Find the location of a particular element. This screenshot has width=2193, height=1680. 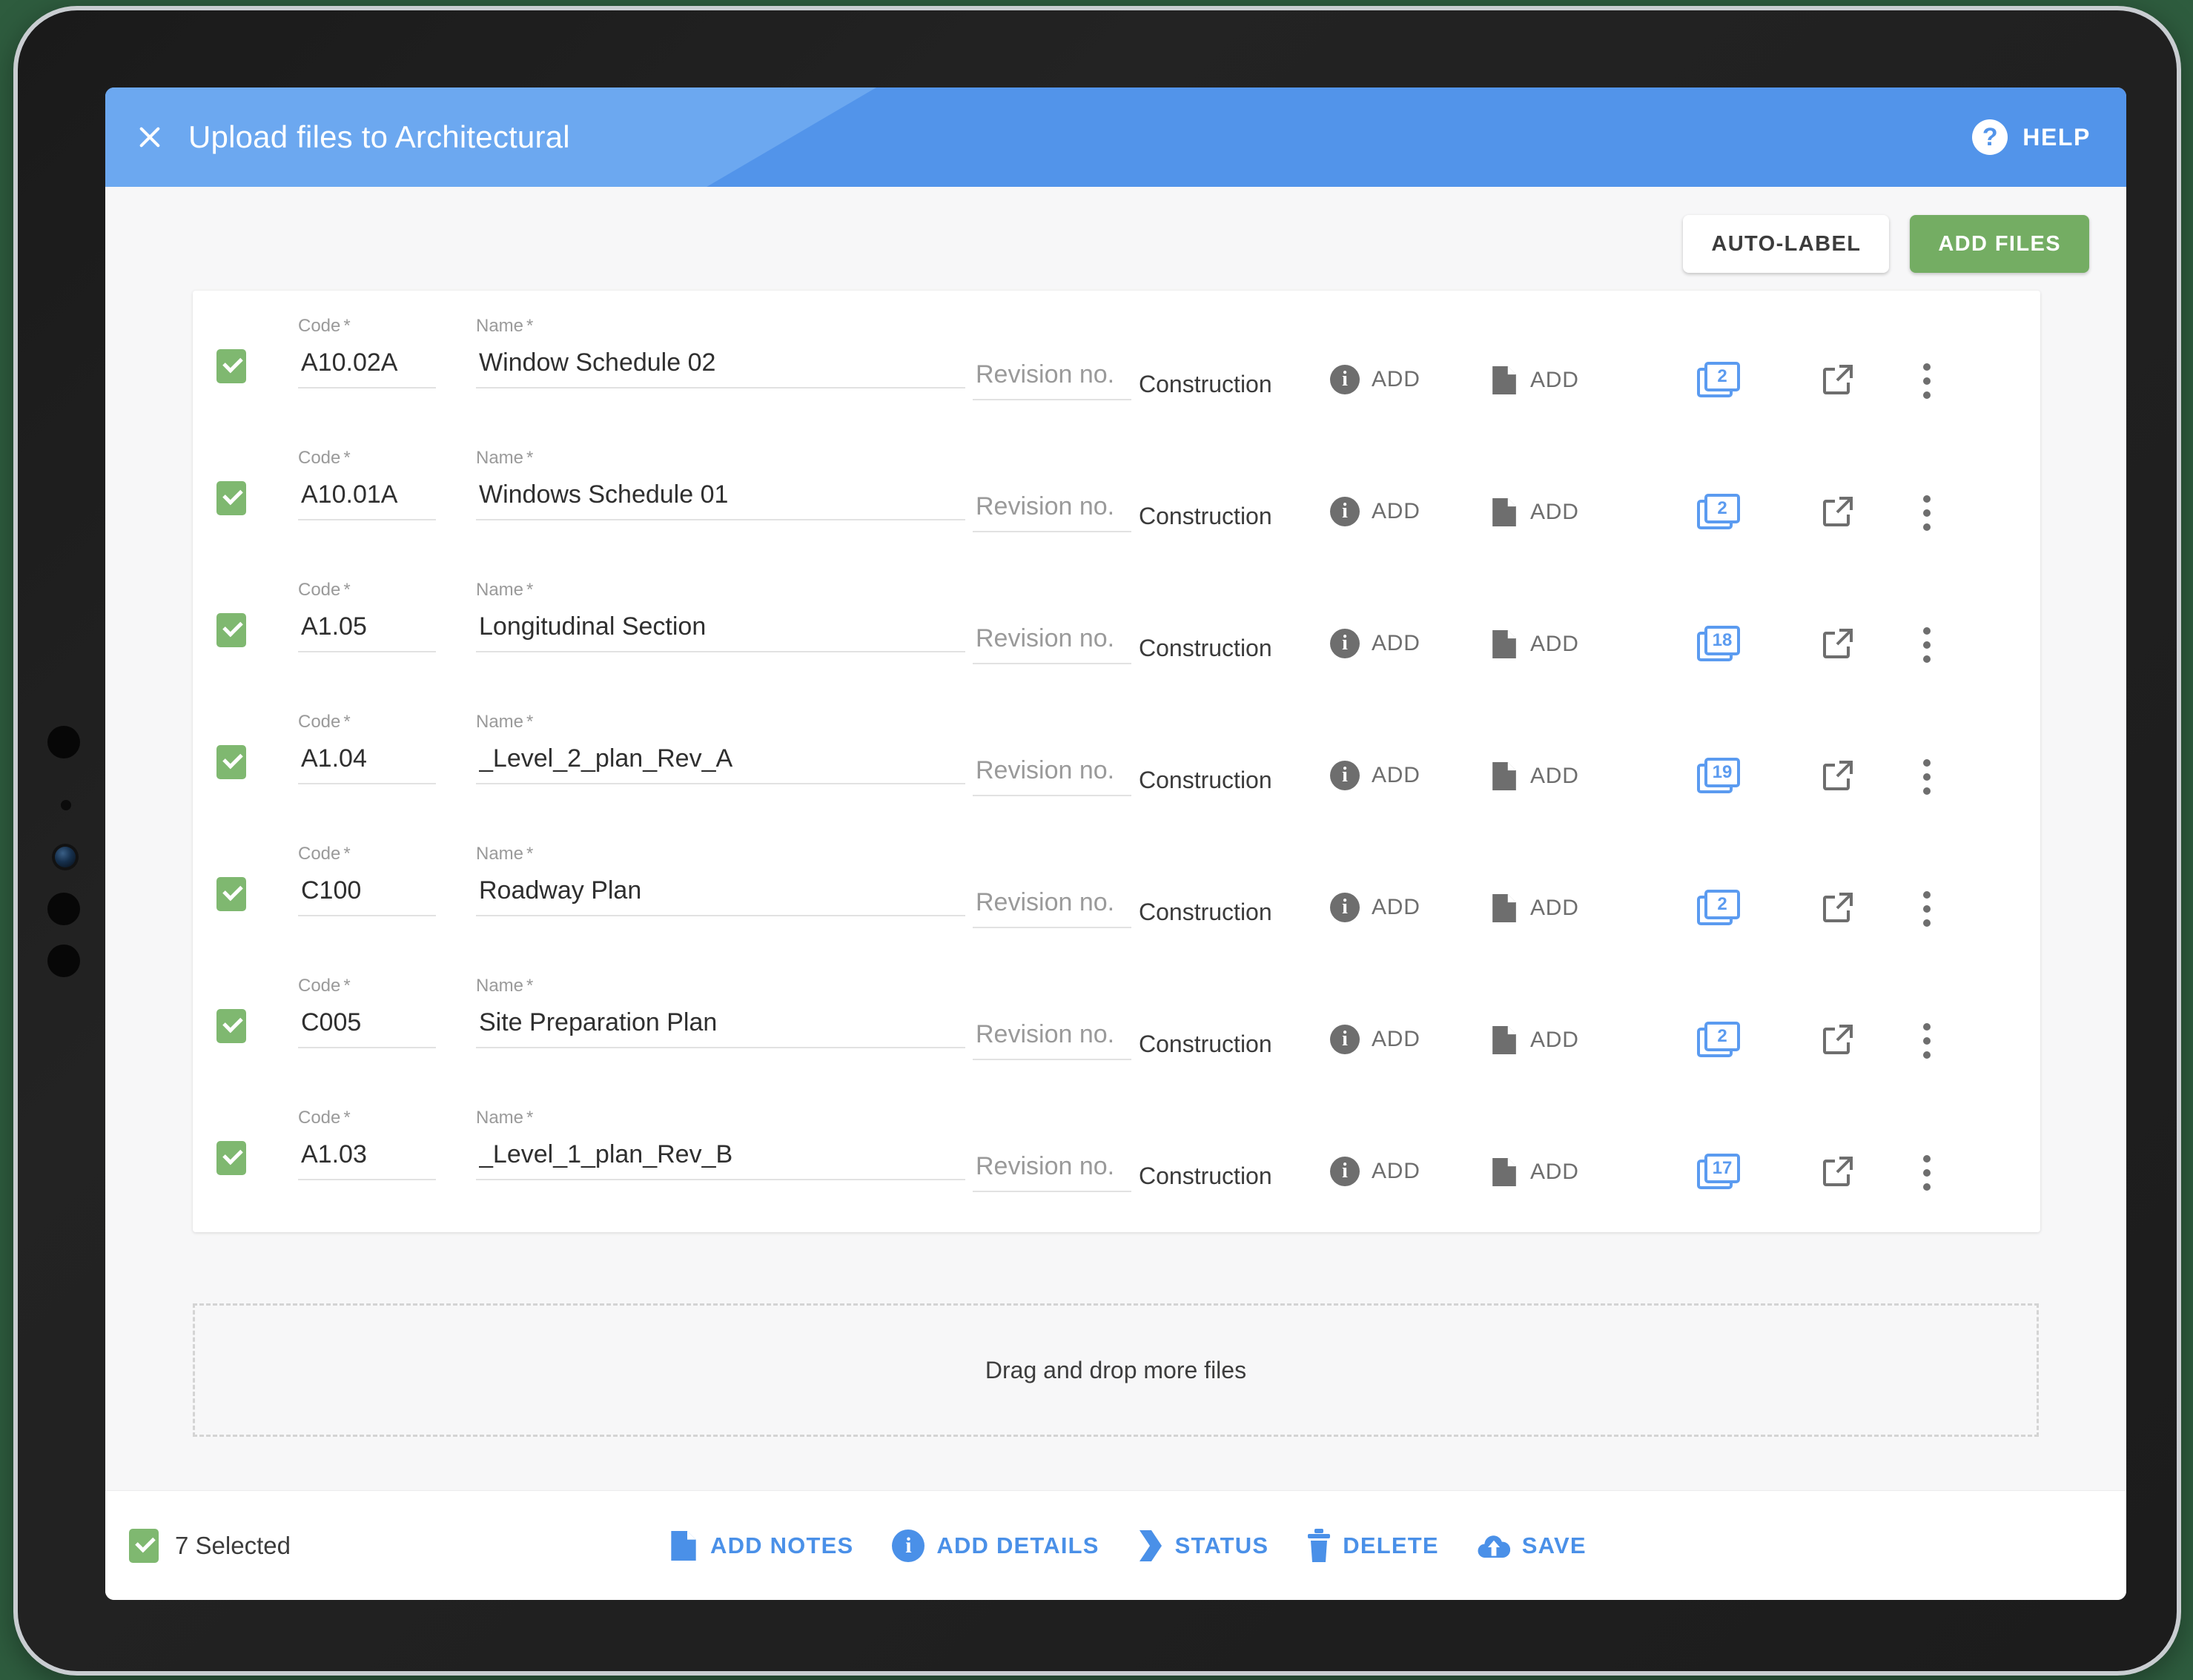

pages-stack-icon: 18 is located at coordinates (1718, 644).